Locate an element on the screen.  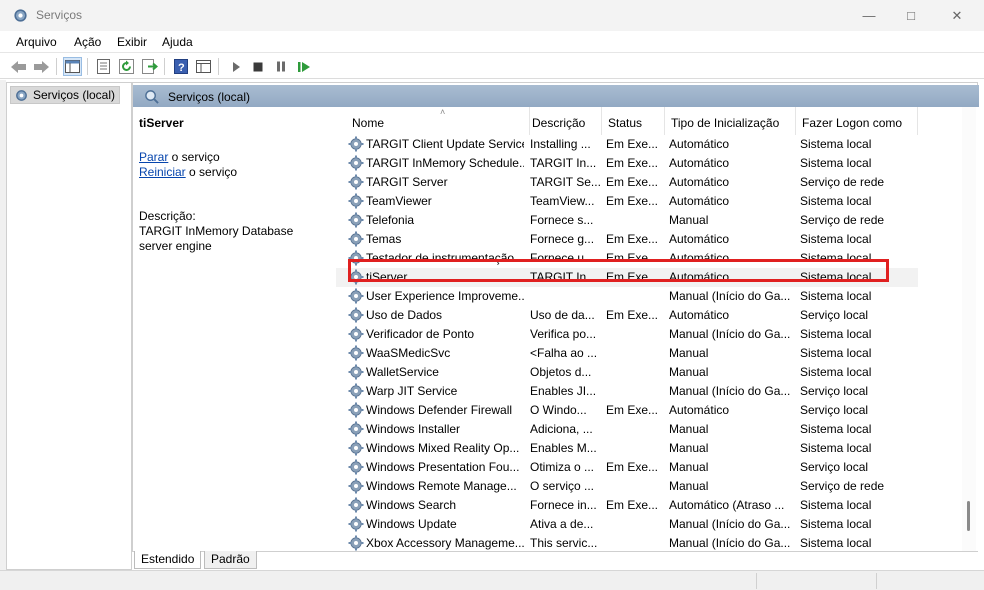
restart-service-button is located at coordinates (303, 66).